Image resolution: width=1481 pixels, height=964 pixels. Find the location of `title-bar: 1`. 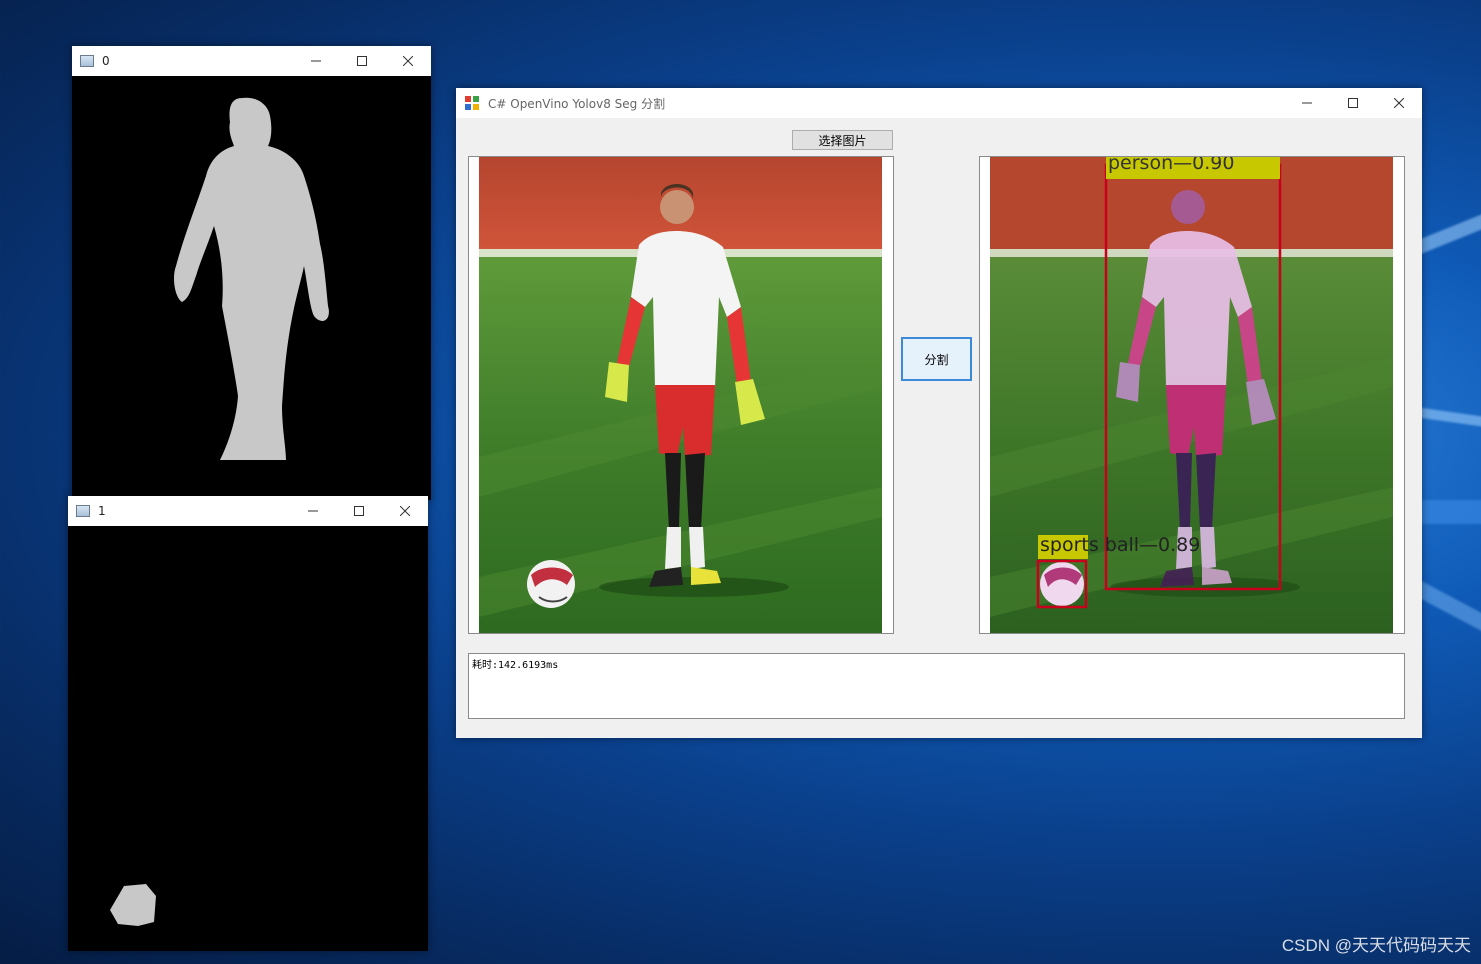

title-bar: 1 is located at coordinates (248, 511).